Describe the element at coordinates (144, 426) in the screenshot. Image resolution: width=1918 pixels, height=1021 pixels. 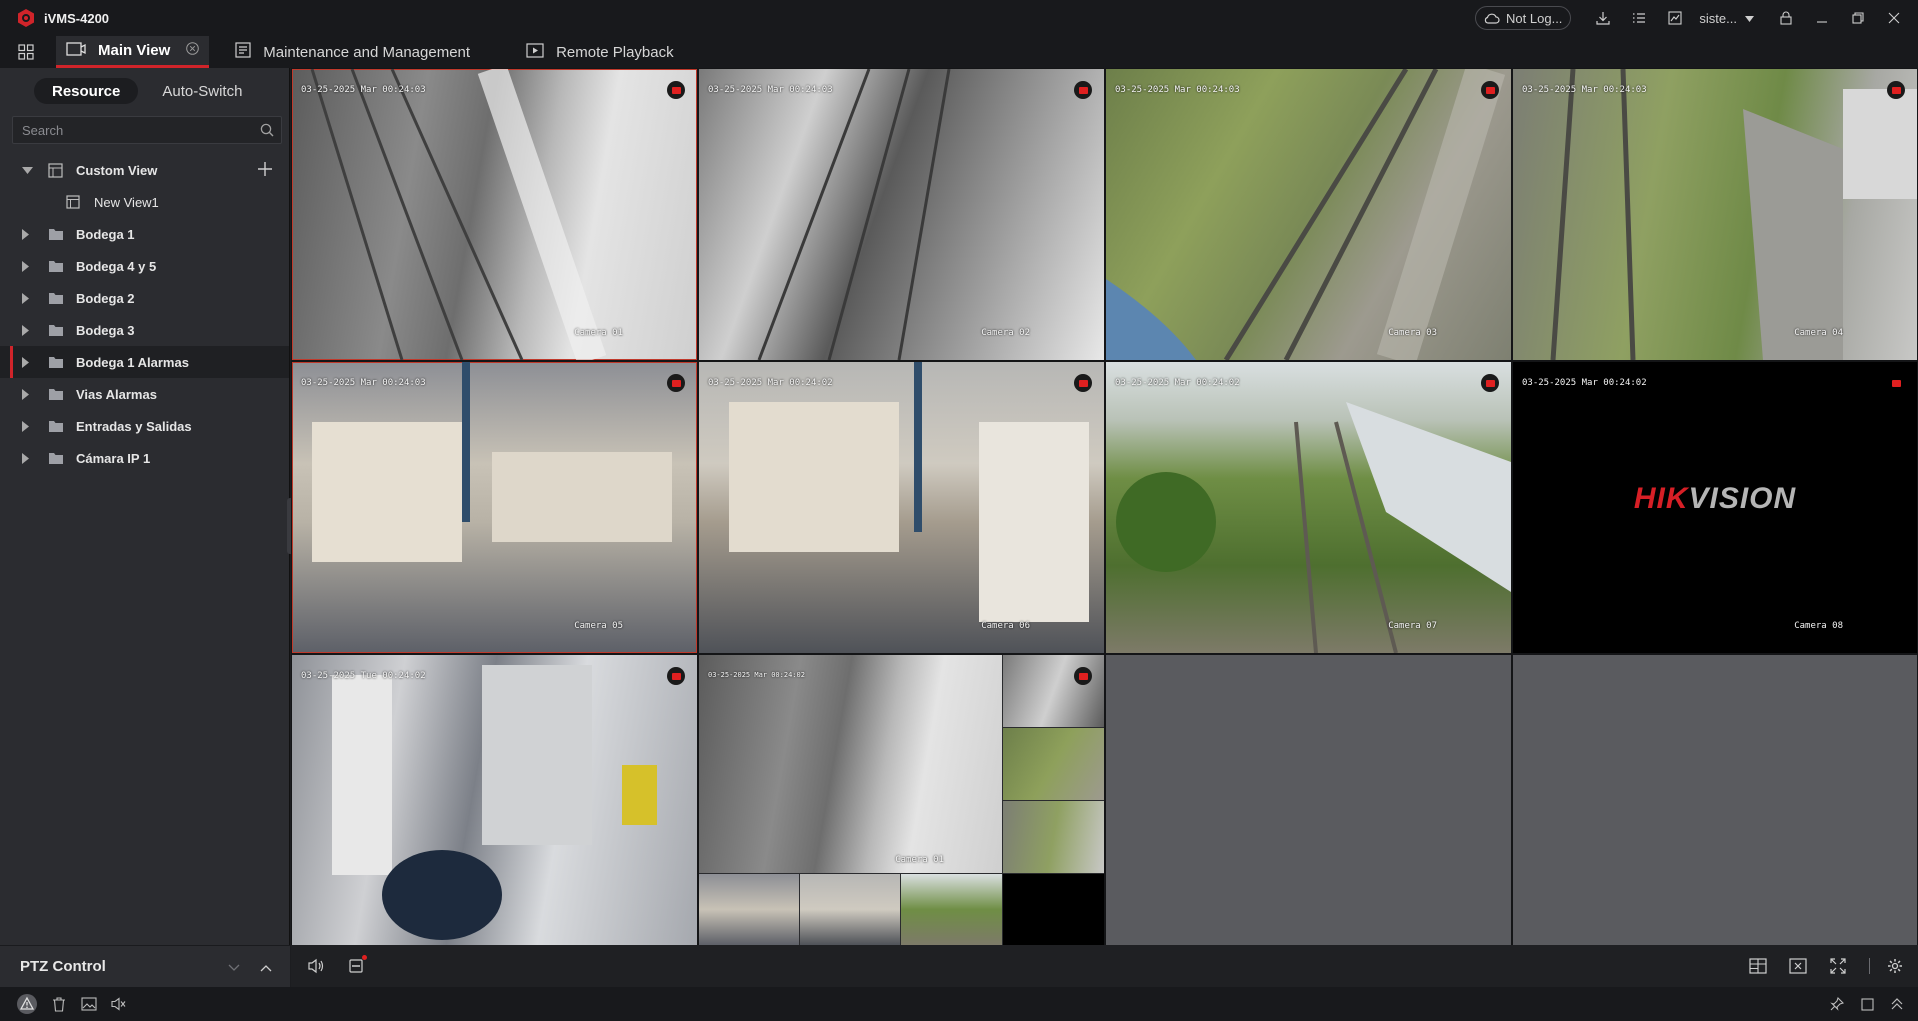
I see `tree-node-entradas-y-salidas: Entradas y Salidas` at that location.